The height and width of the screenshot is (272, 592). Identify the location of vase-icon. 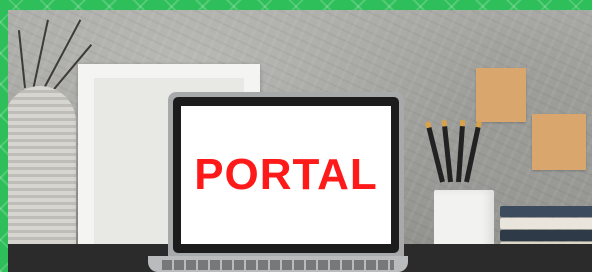
(42, 172).